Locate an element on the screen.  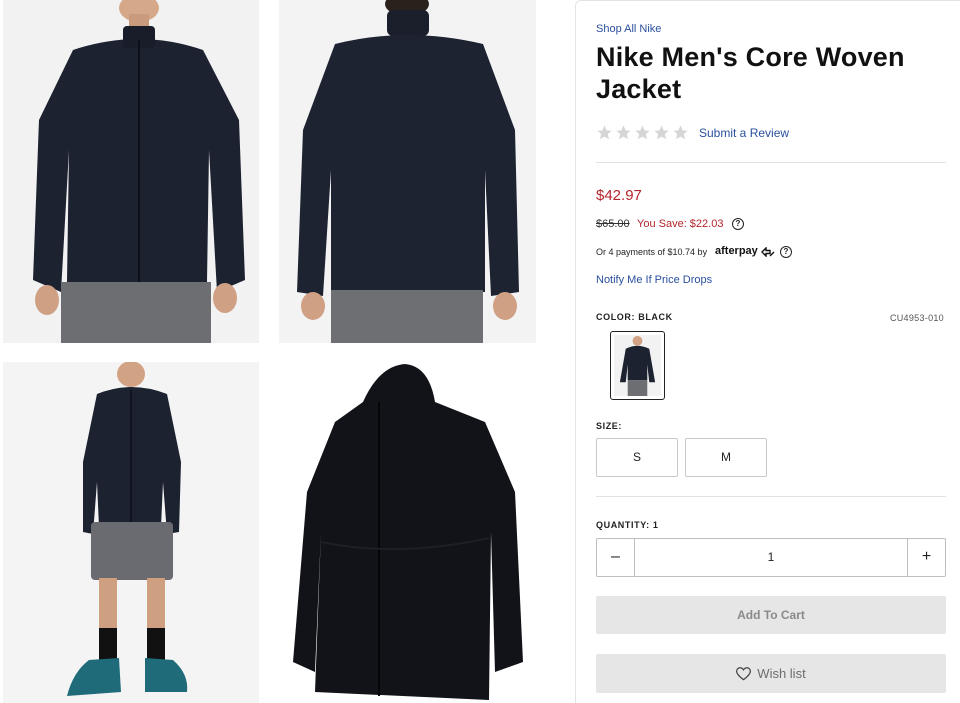
product-image-front is located at coordinates (131, 171).